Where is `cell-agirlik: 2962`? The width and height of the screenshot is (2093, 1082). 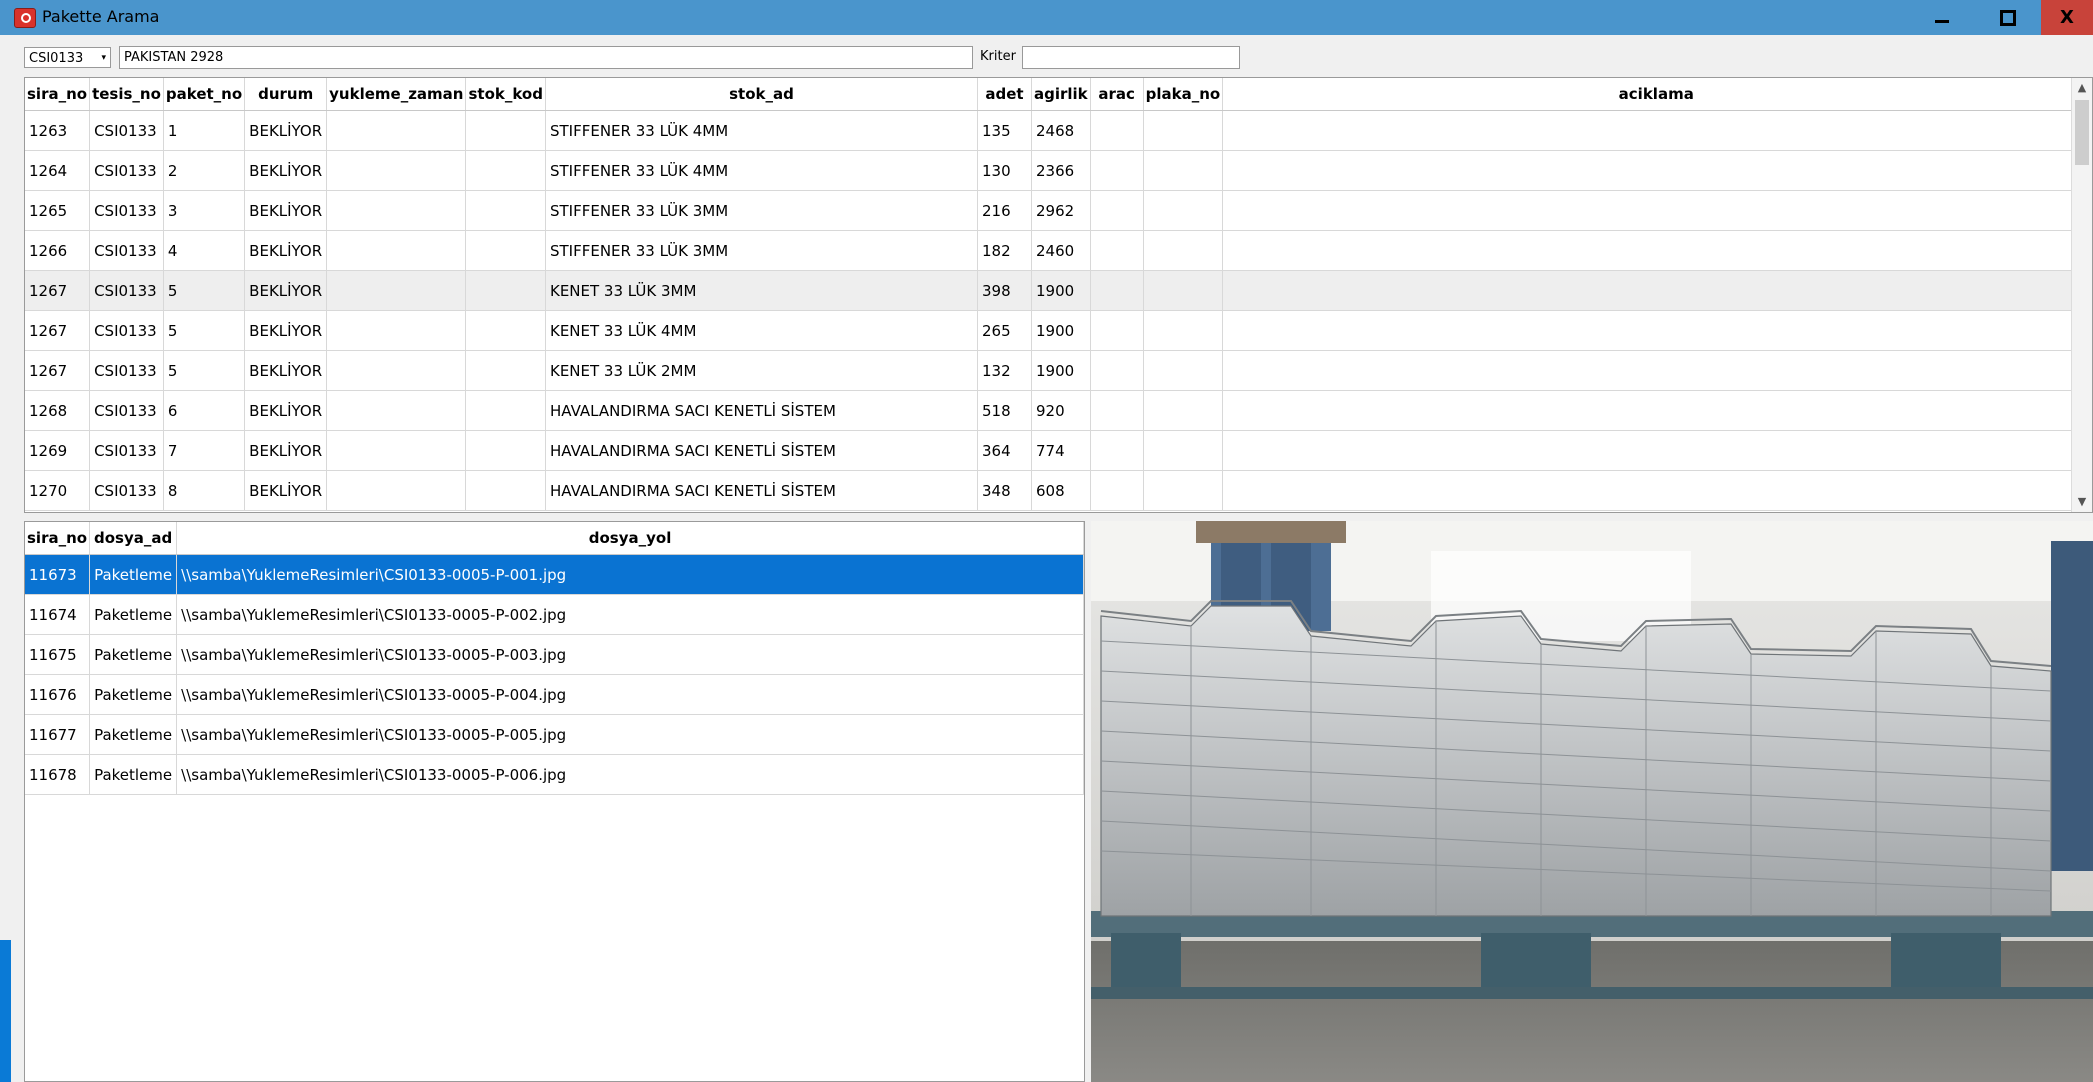 cell-agirlik: 2962 is located at coordinates (1061, 210).